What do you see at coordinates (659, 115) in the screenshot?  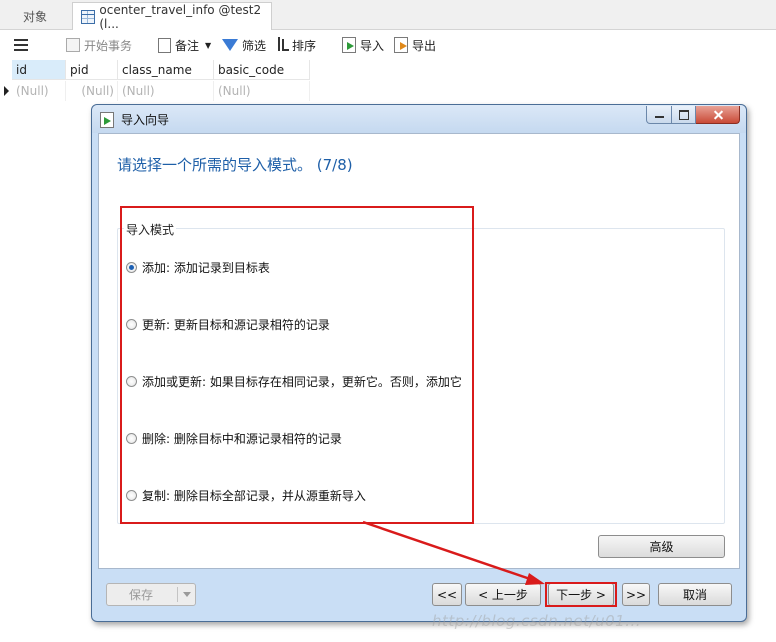 I see `minimize-button` at bounding box center [659, 115].